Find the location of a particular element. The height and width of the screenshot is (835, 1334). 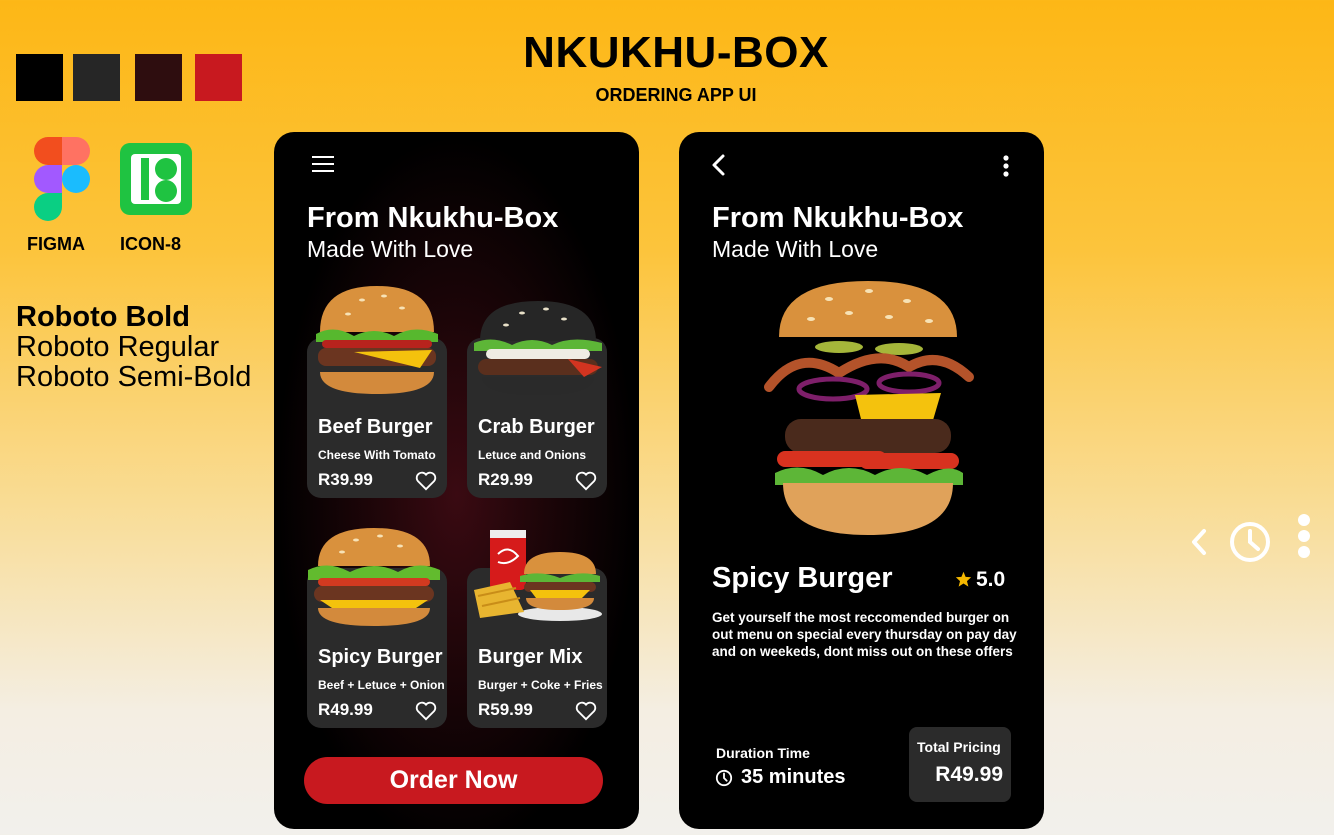

duration-label: Duration Time is located at coordinates (763, 753).